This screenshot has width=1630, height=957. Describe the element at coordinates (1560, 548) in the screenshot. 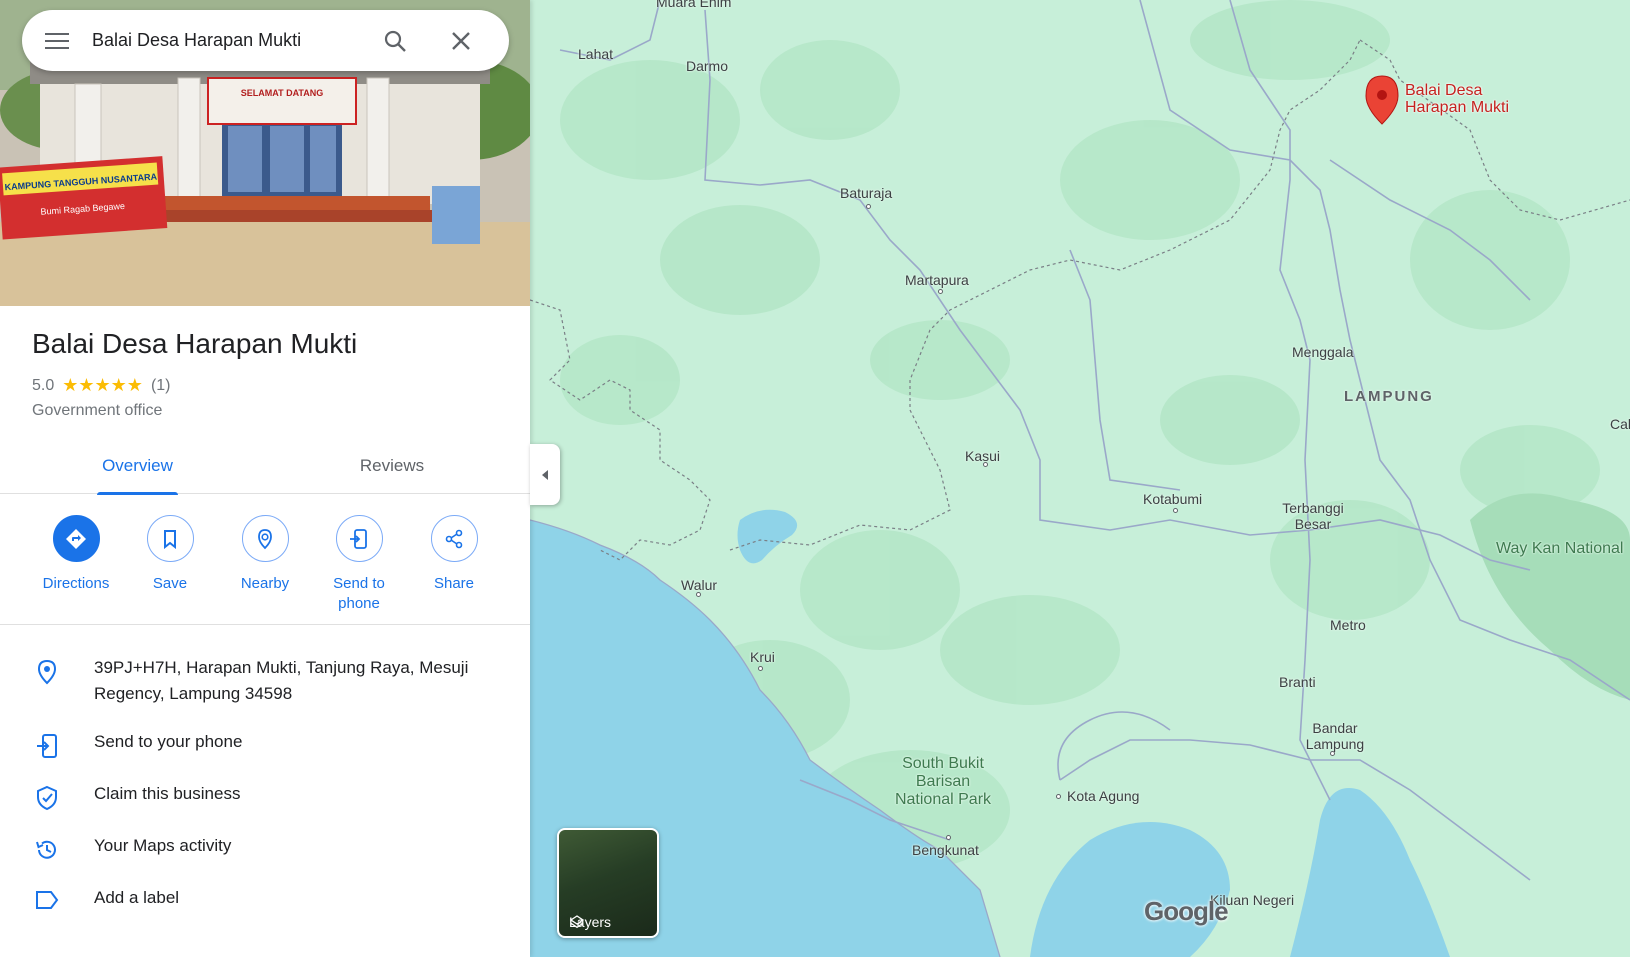

I see `place-way-kambas: Way Kan National` at that location.